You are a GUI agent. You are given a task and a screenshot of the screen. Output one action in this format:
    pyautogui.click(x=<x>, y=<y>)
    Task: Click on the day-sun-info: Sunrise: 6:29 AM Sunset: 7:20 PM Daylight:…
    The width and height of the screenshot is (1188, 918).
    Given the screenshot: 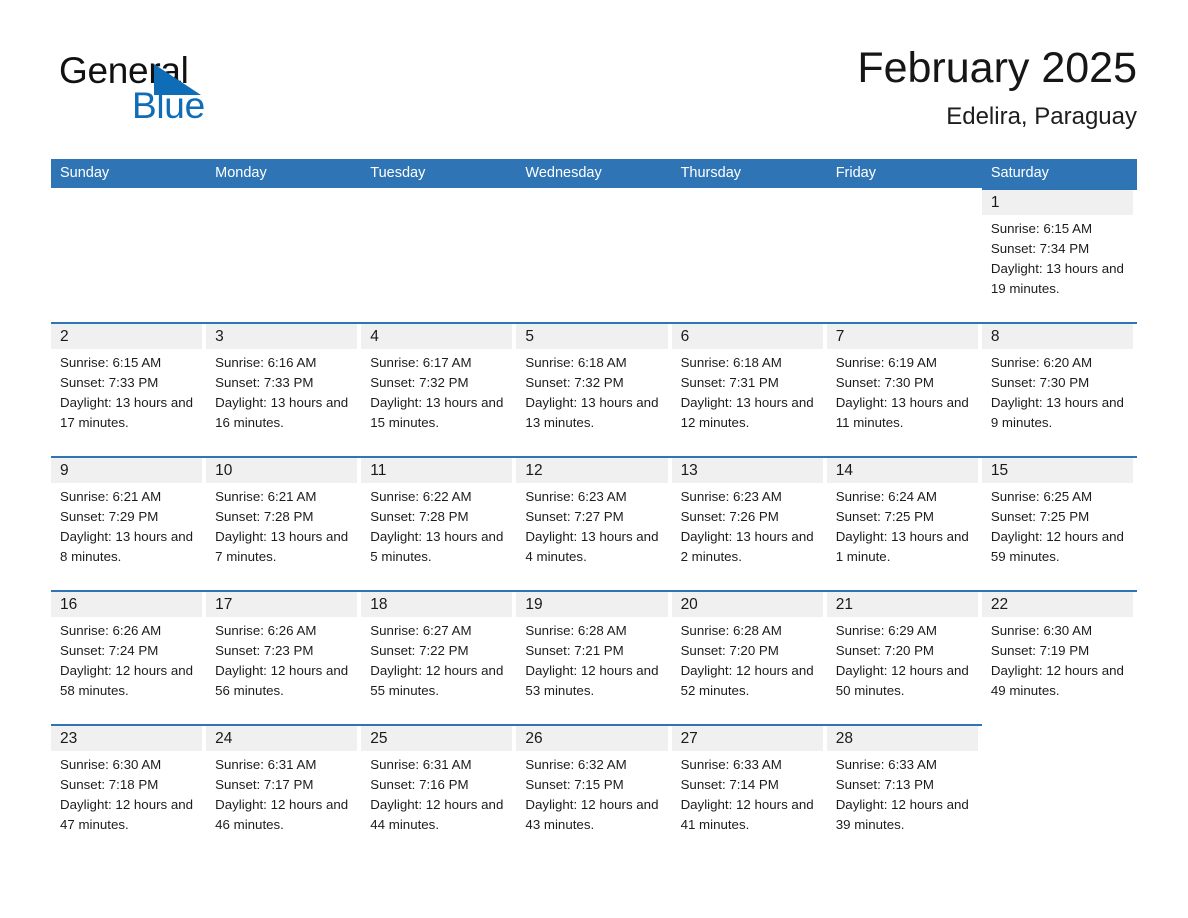 What is the action you would take?
    pyautogui.click(x=902, y=659)
    